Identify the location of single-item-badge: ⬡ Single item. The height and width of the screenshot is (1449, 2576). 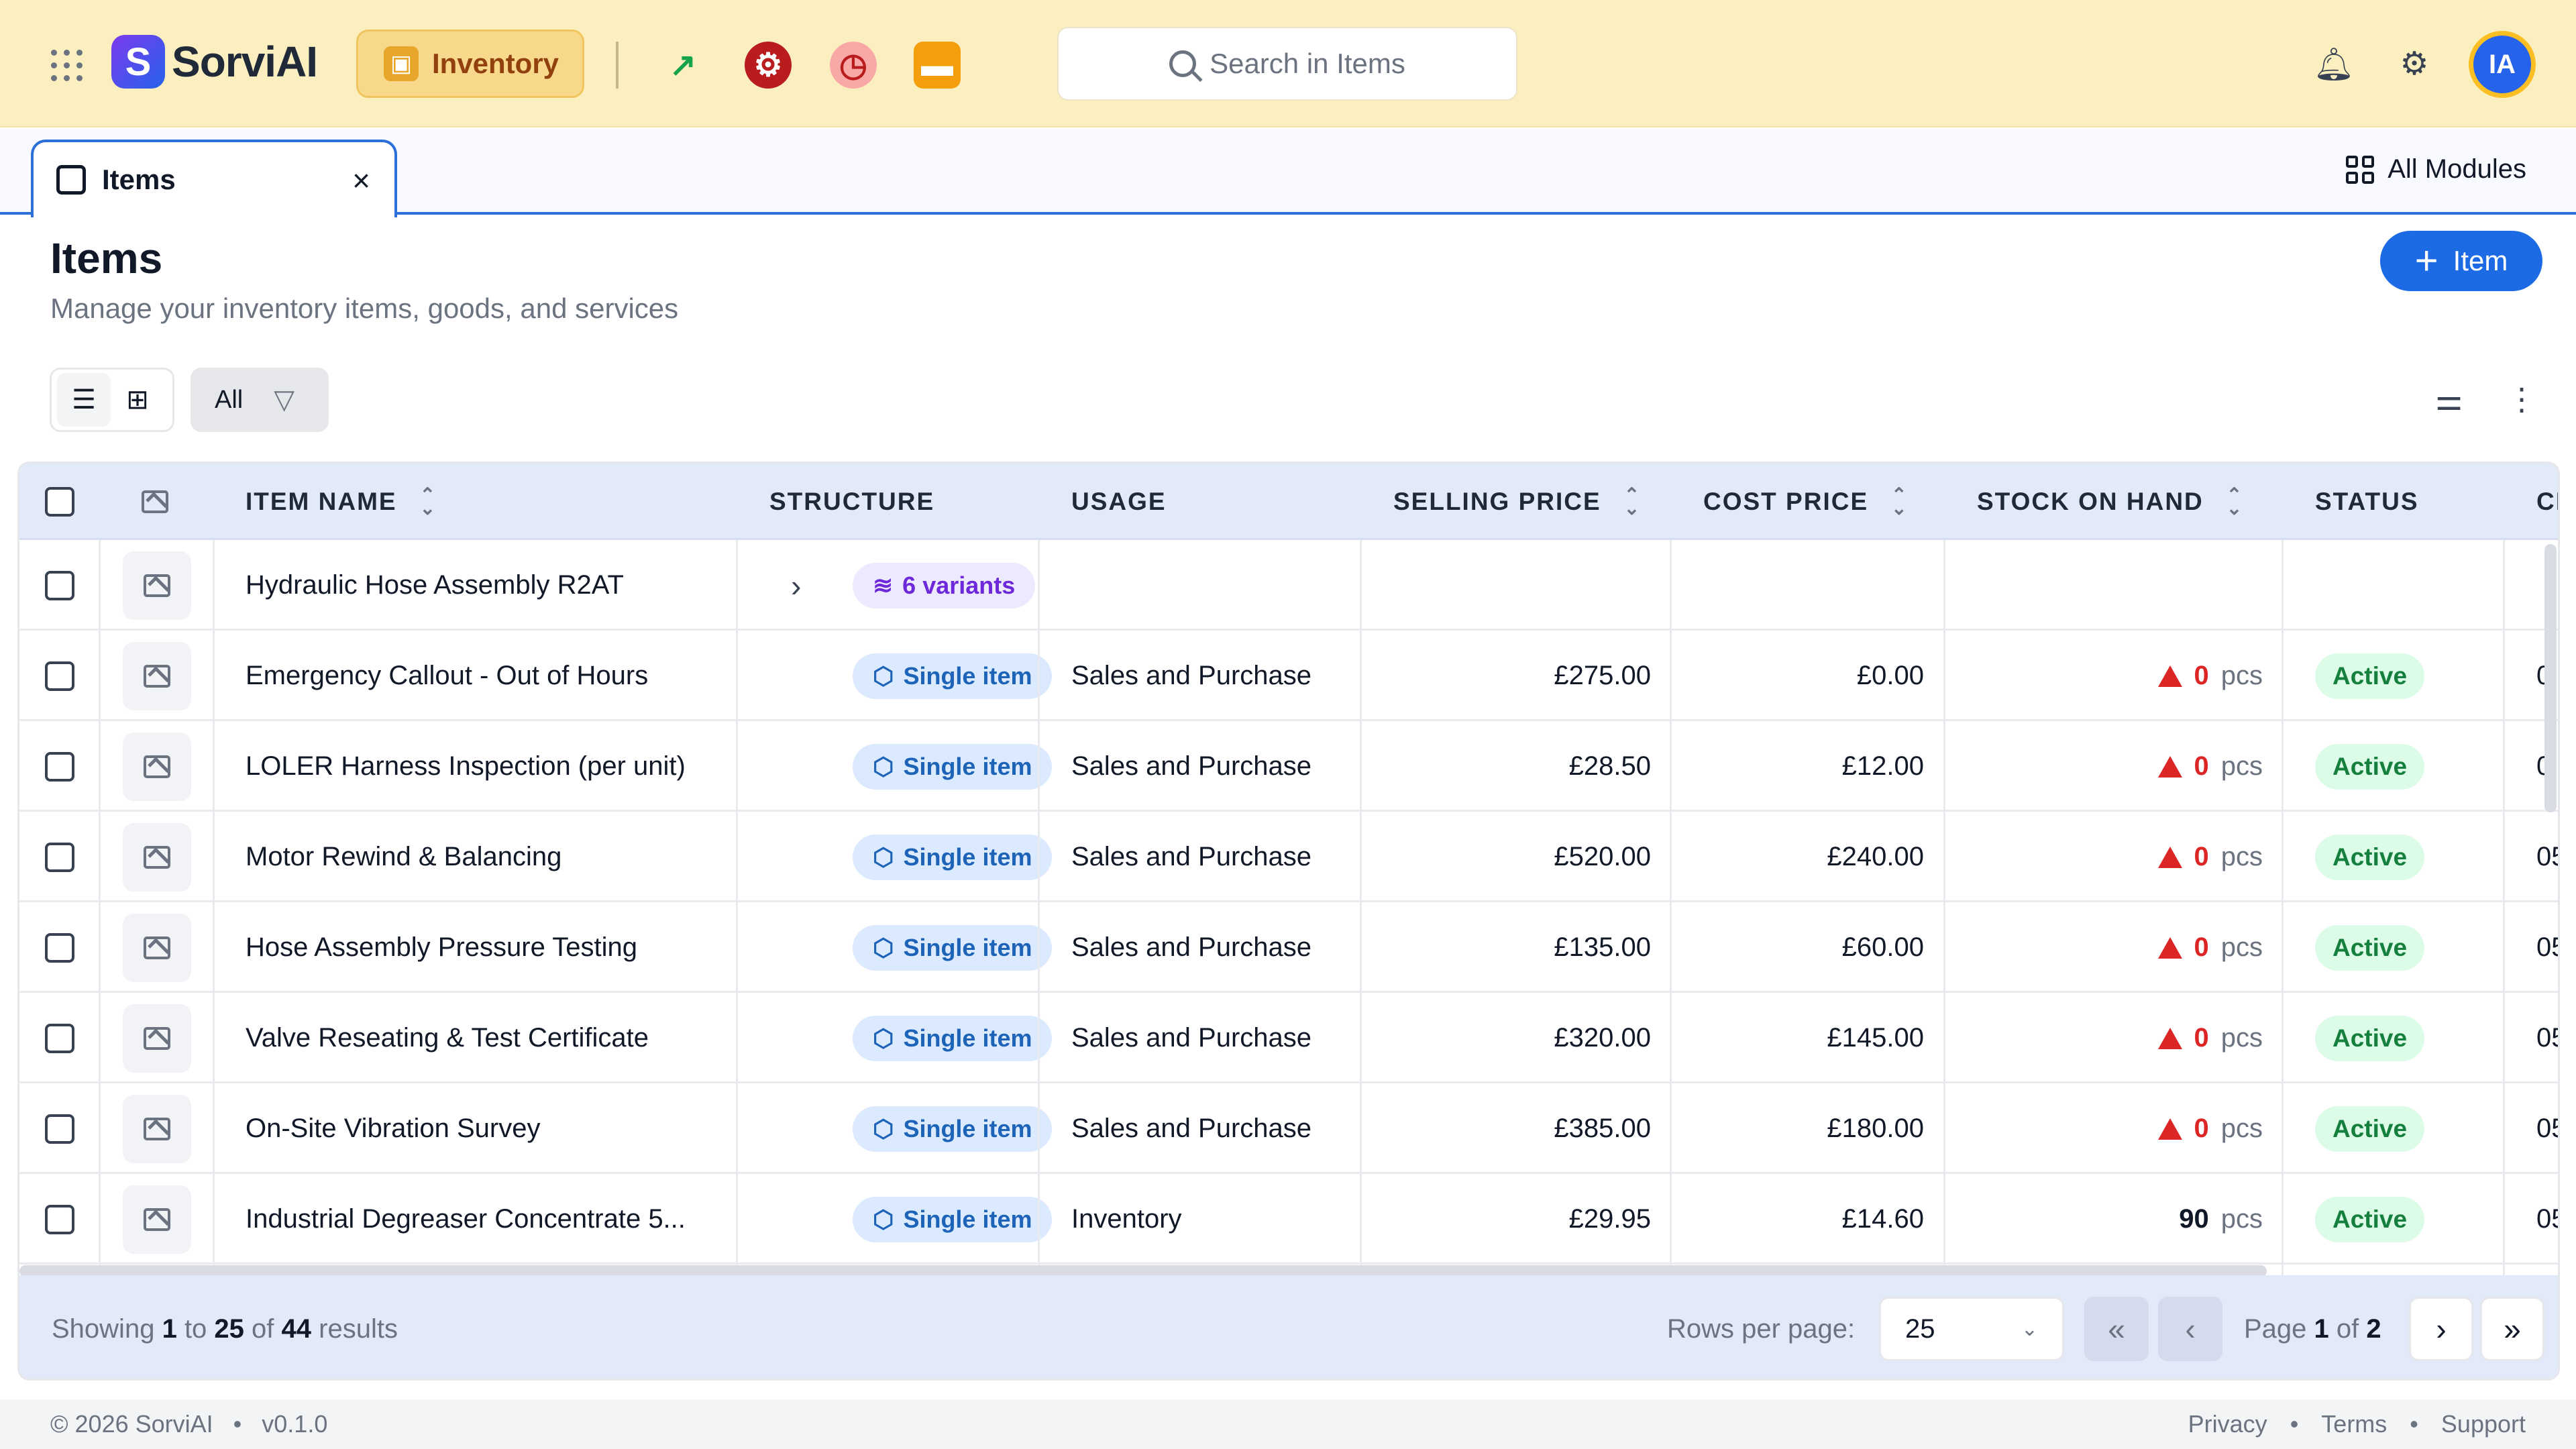
(953, 857).